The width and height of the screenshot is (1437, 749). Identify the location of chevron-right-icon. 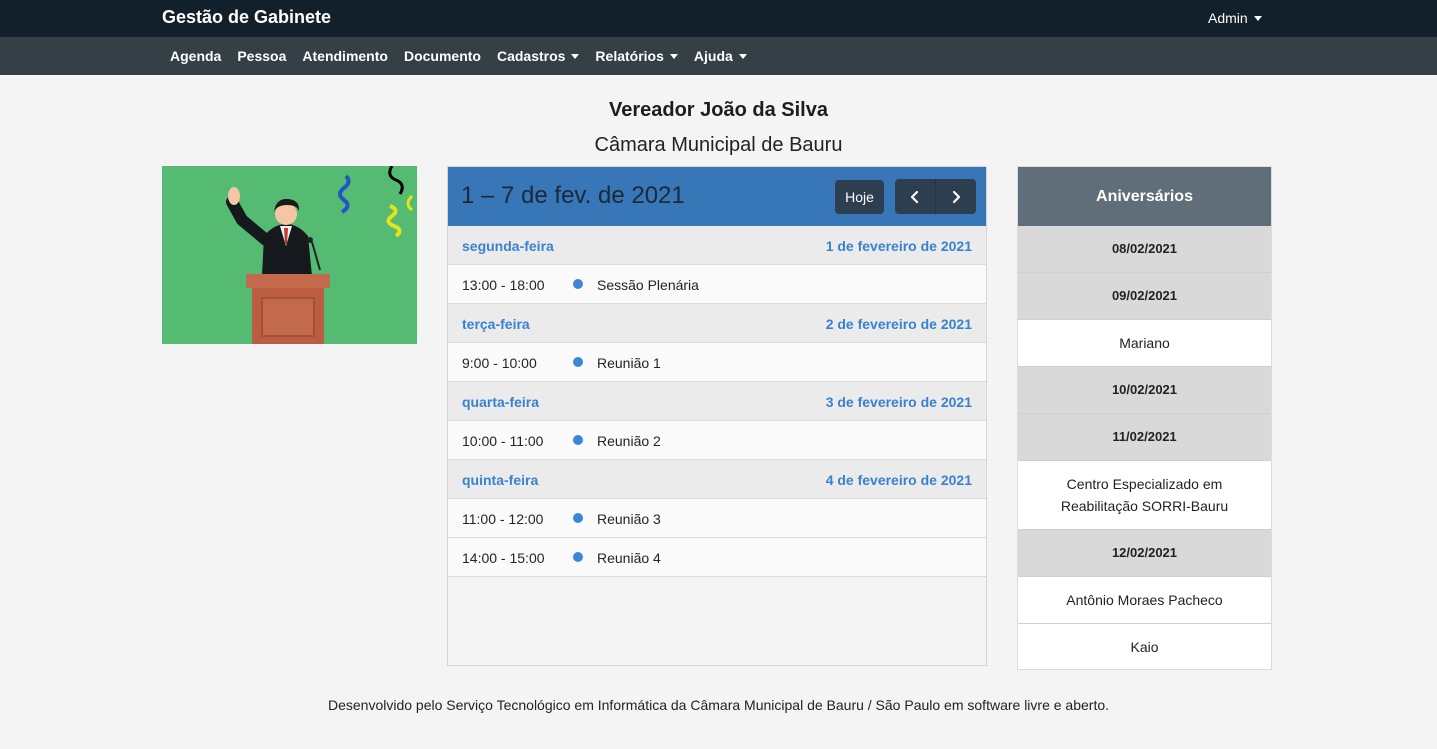
(956, 196).